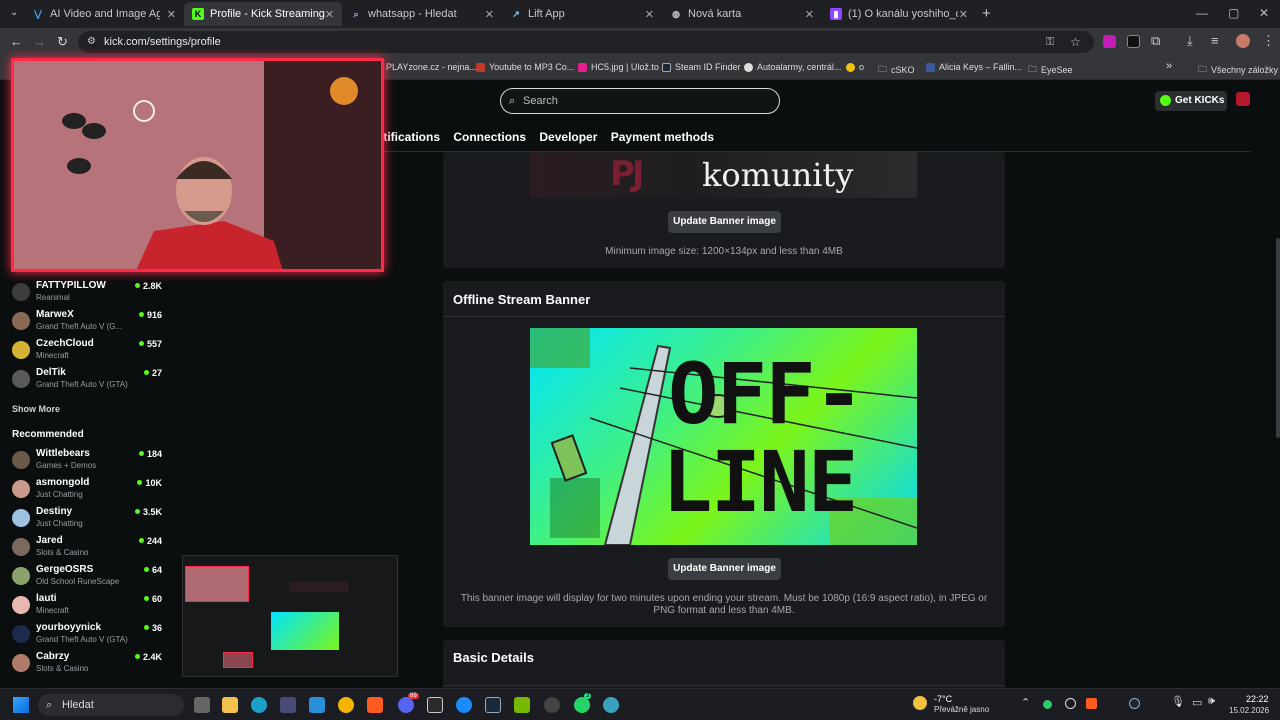  I want to click on tray-steam-icon, so click(1134, 703).